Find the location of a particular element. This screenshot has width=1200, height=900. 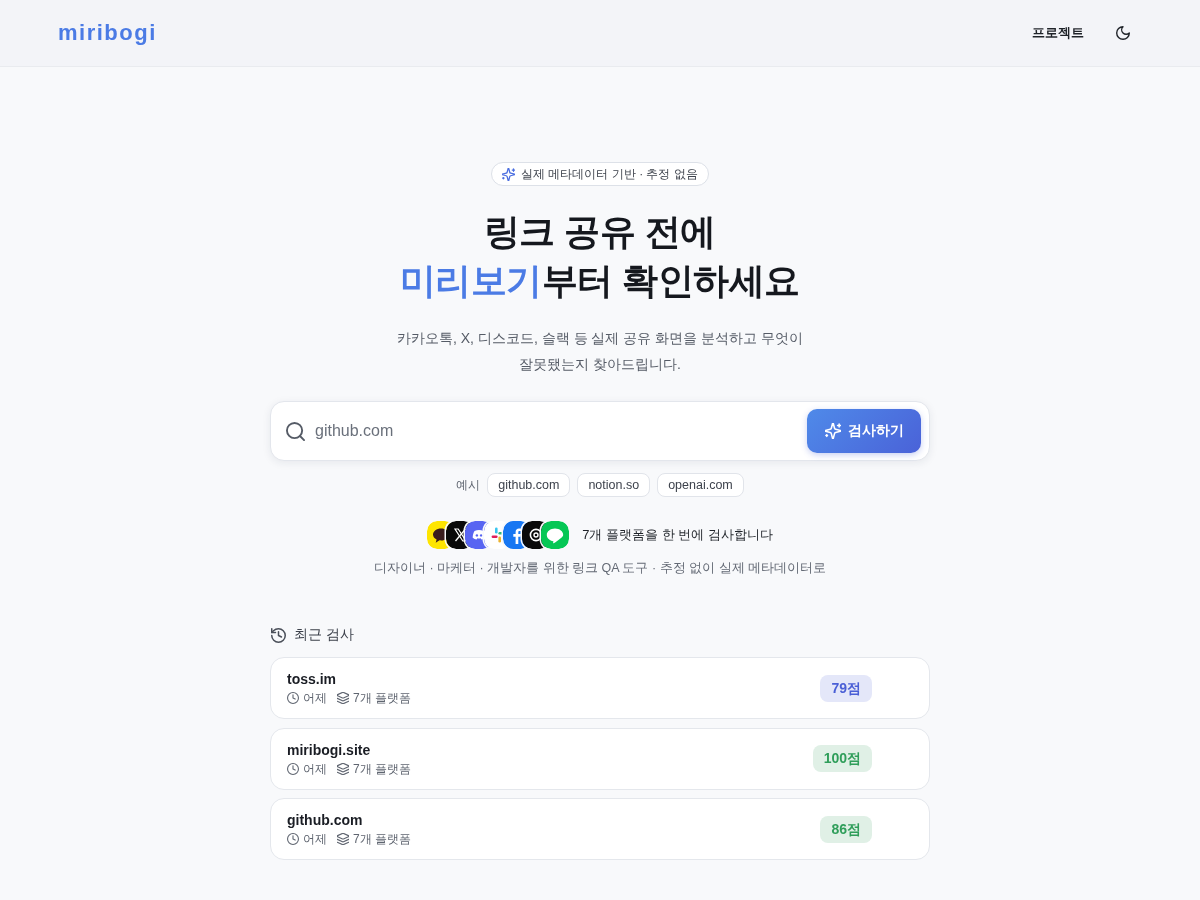

hero-title: 링크 공유 전에 미리보기부터 확인하세요 is located at coordinates (600, 256).